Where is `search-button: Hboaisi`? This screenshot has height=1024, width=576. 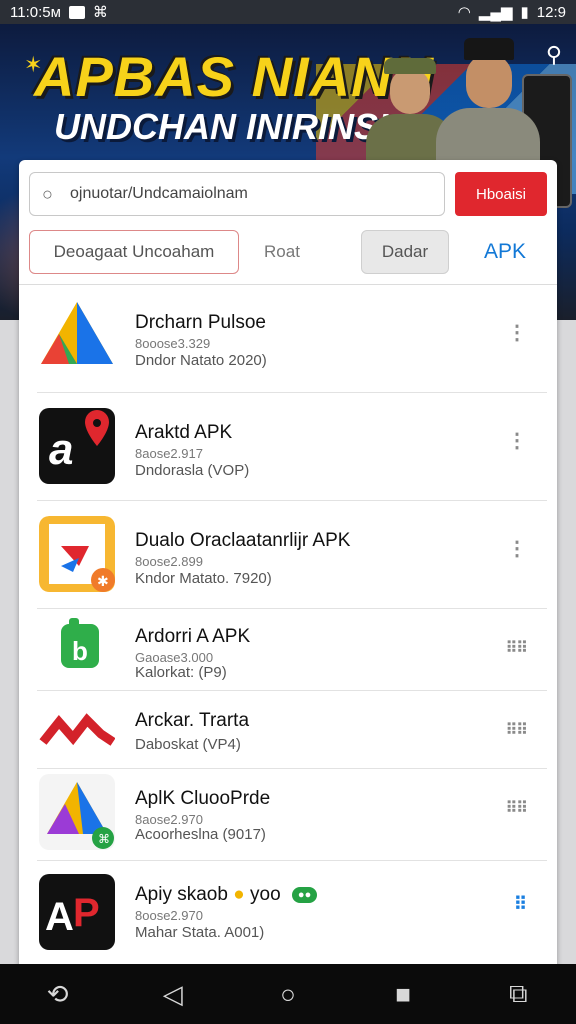 search-button: Hboaisi is located at coordinates (501, 194).